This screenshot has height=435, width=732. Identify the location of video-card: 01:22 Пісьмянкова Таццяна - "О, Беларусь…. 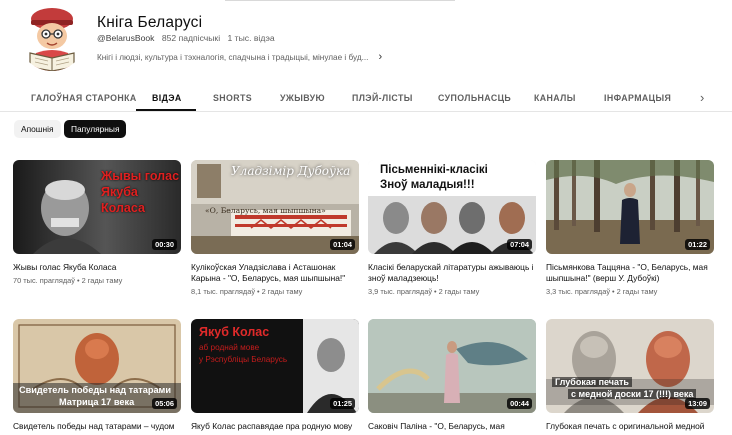
(630, 228).